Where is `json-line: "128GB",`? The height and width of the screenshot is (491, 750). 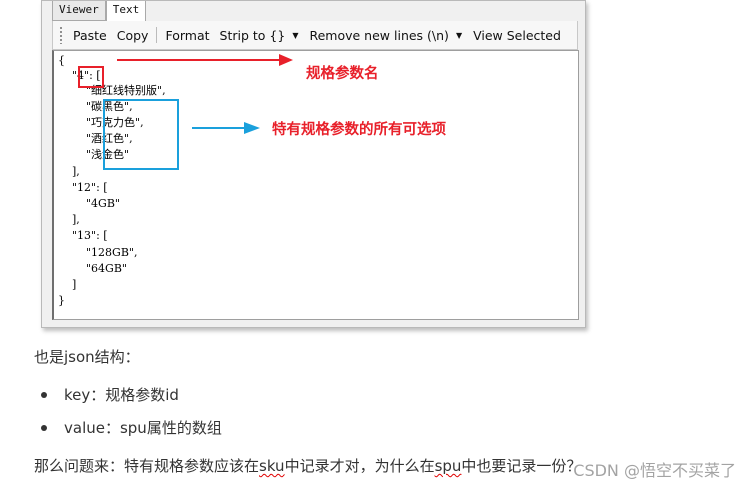 json-line: "128GB", is located at coordinates (98, 252).